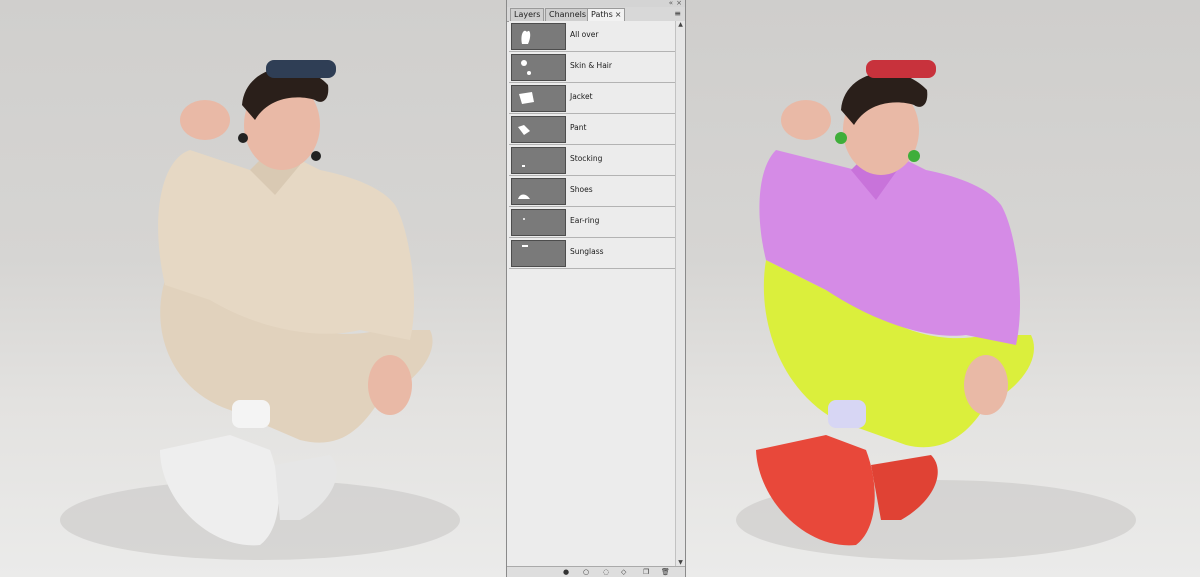 The image size is (1200, 577). I want to click on path-name: Shoes, so click(581, 189).